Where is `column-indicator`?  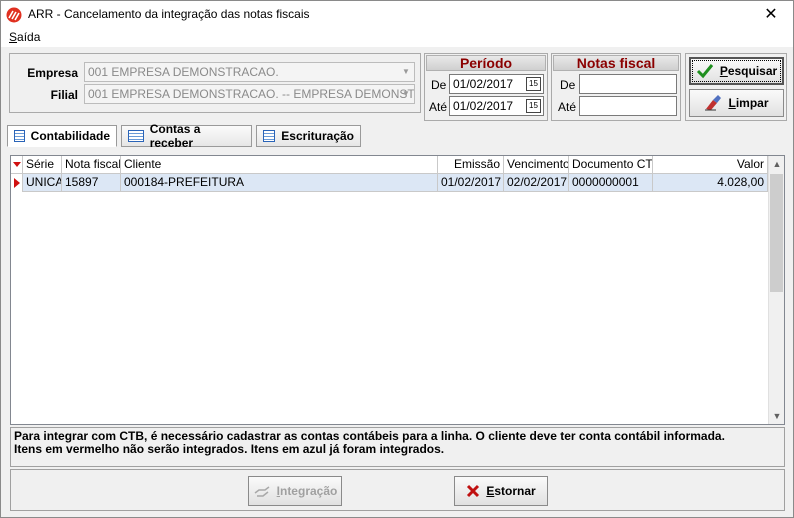 column-indicator is located at coordinates (17, 165).